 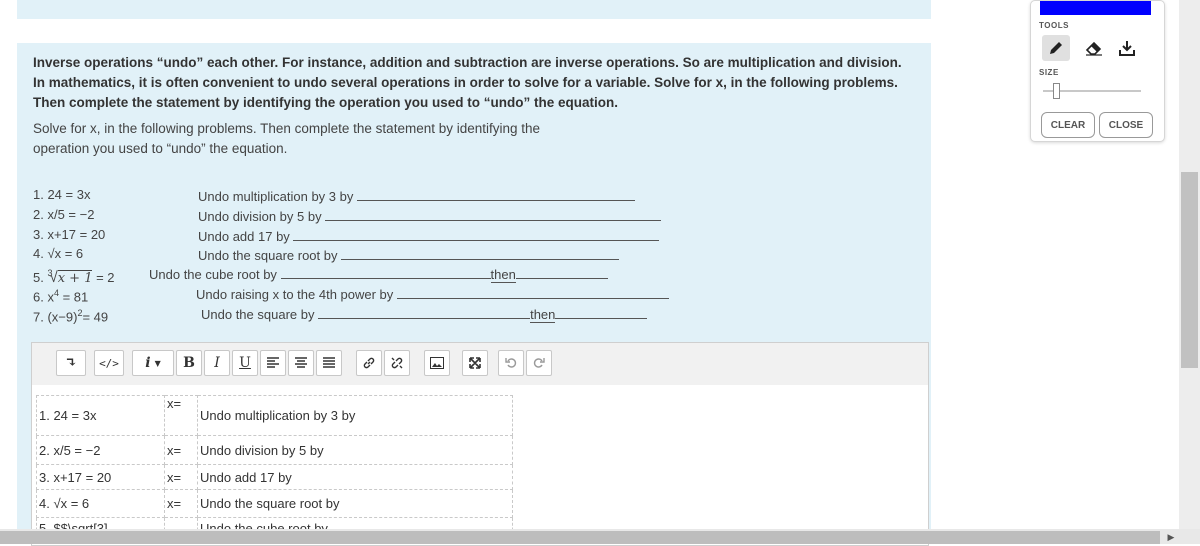 I want to click on row-3-statement-cell: Undo add 17 by, so click(x=355, y=477).